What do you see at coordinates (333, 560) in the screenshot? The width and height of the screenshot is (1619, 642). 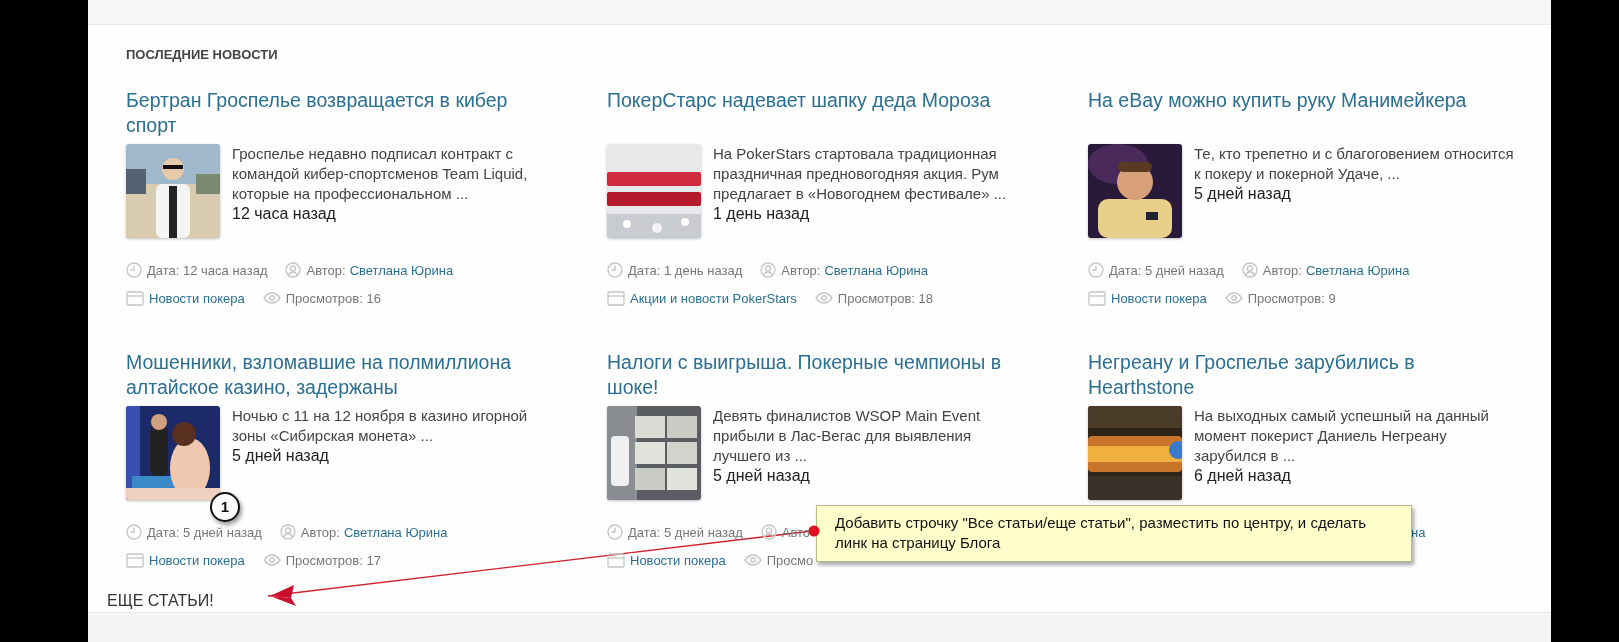 I see `views-count: Просмотров: 17` at bounding box center [333, 560].